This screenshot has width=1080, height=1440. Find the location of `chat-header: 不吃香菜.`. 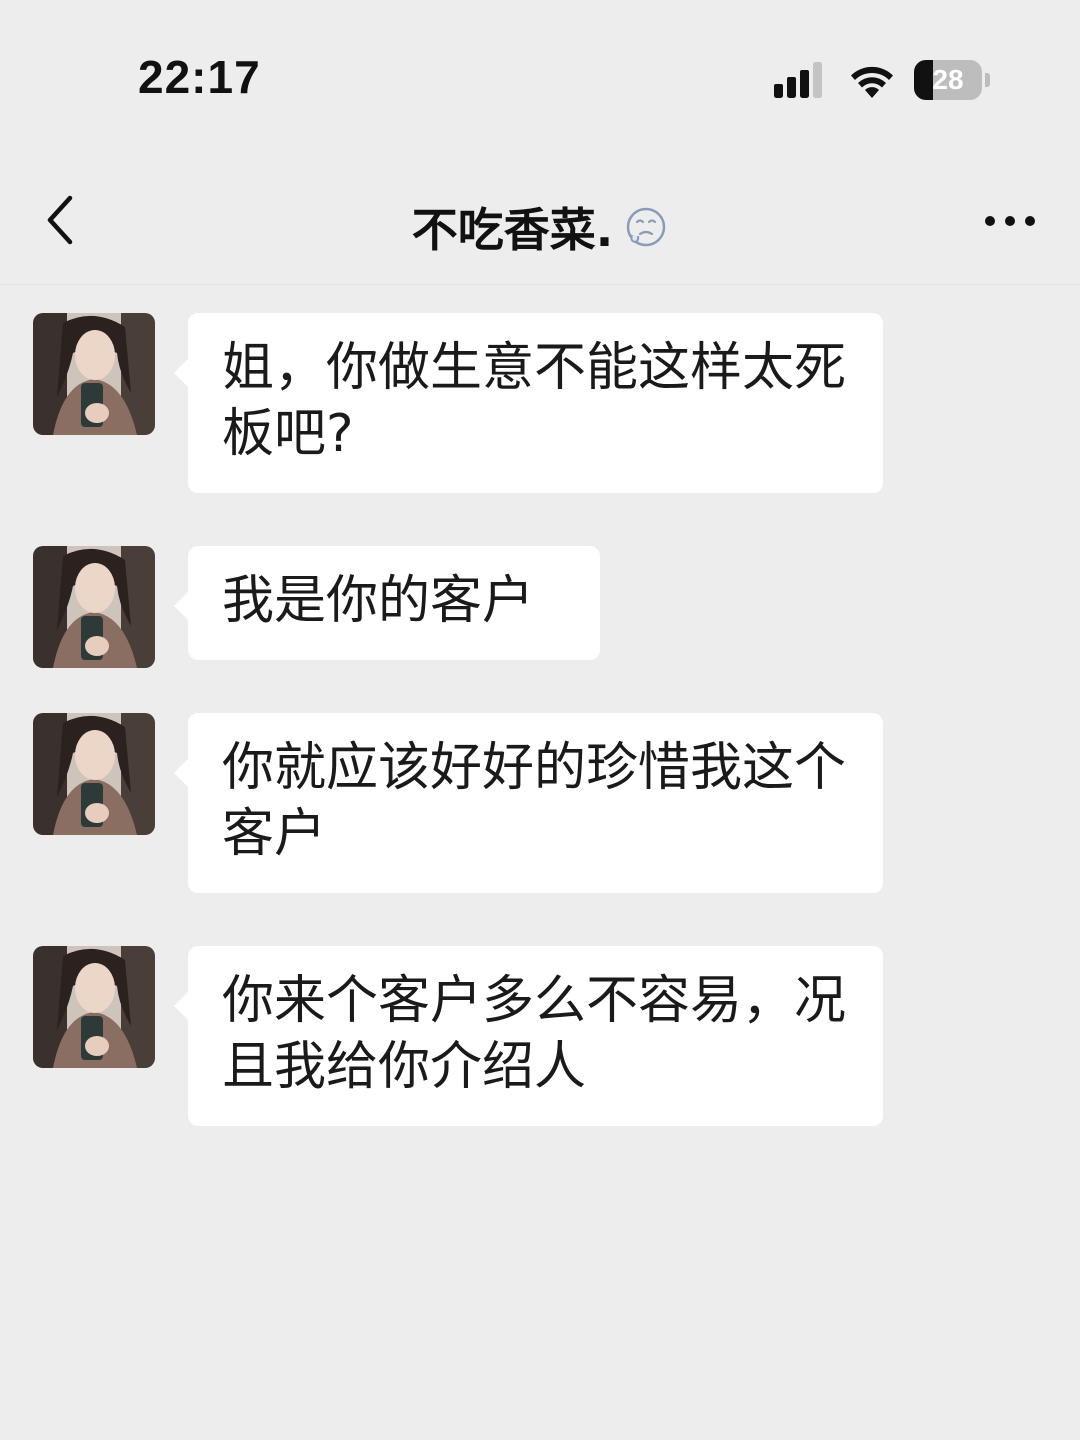

chat-header: 不吃香菜. is located at coordinates (540, 217).